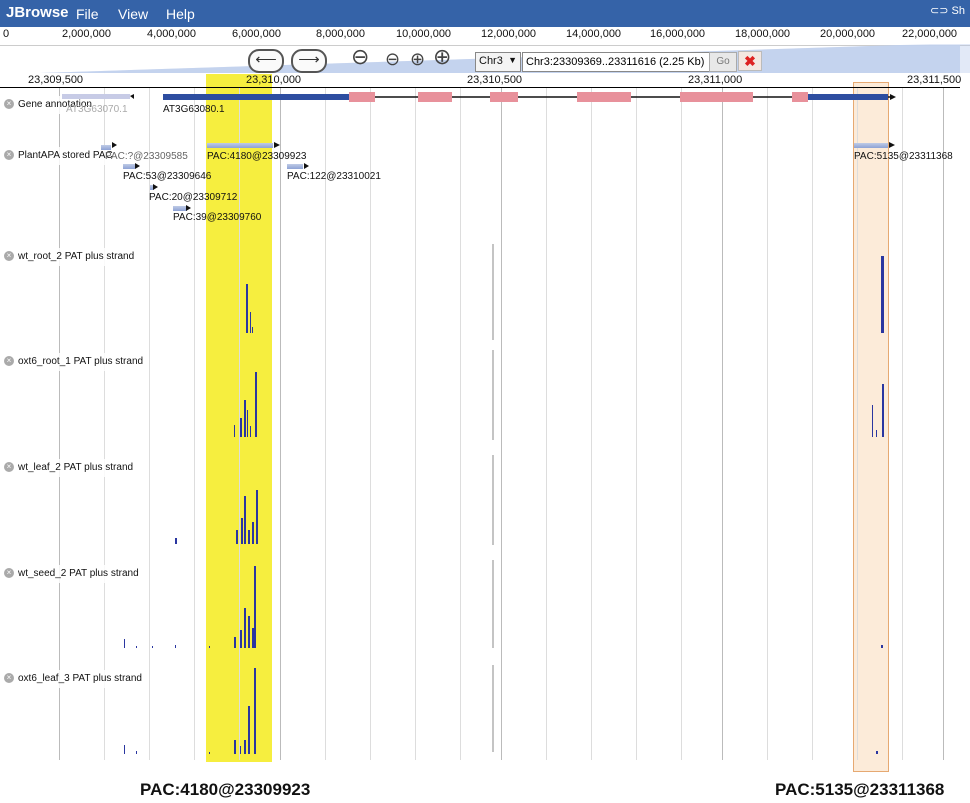 The image size is (970, 803). I want to click on overview-label: 8,000,000, so click(340, 34).